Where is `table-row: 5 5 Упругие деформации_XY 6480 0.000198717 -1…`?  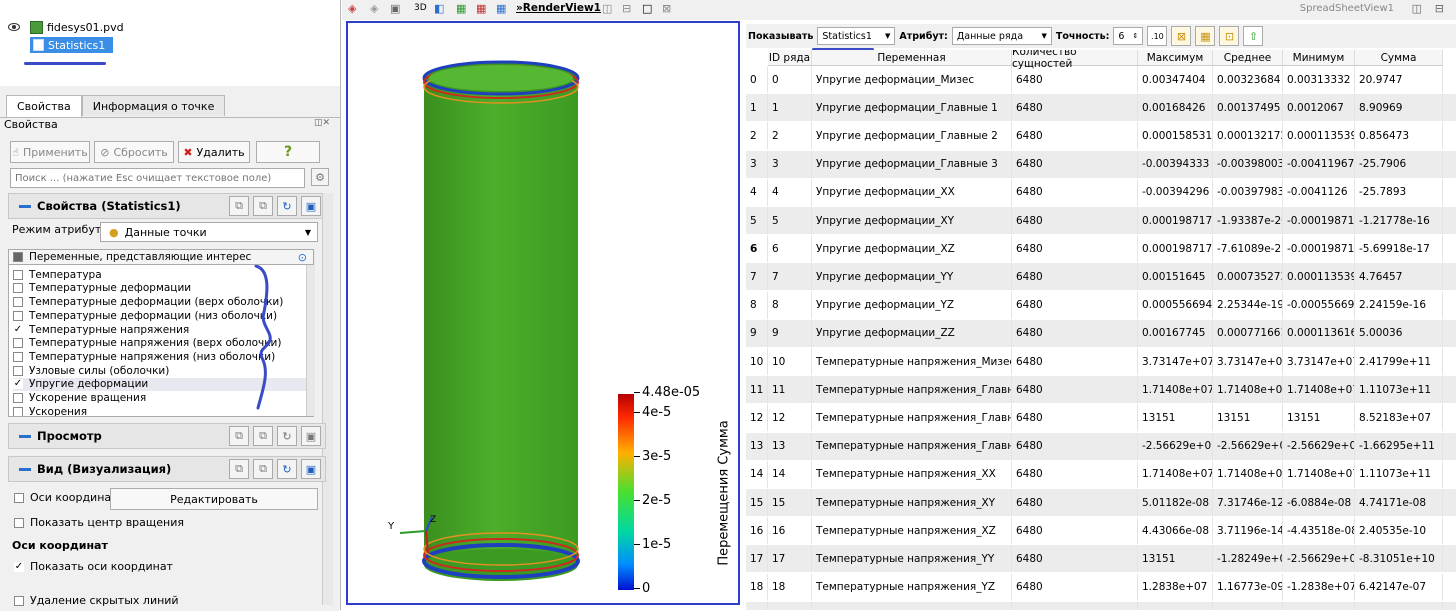
table-row: 5 5 Упругие деформации_XY 6480 0.000198717 -1… is located at coordinates (1101, 220).